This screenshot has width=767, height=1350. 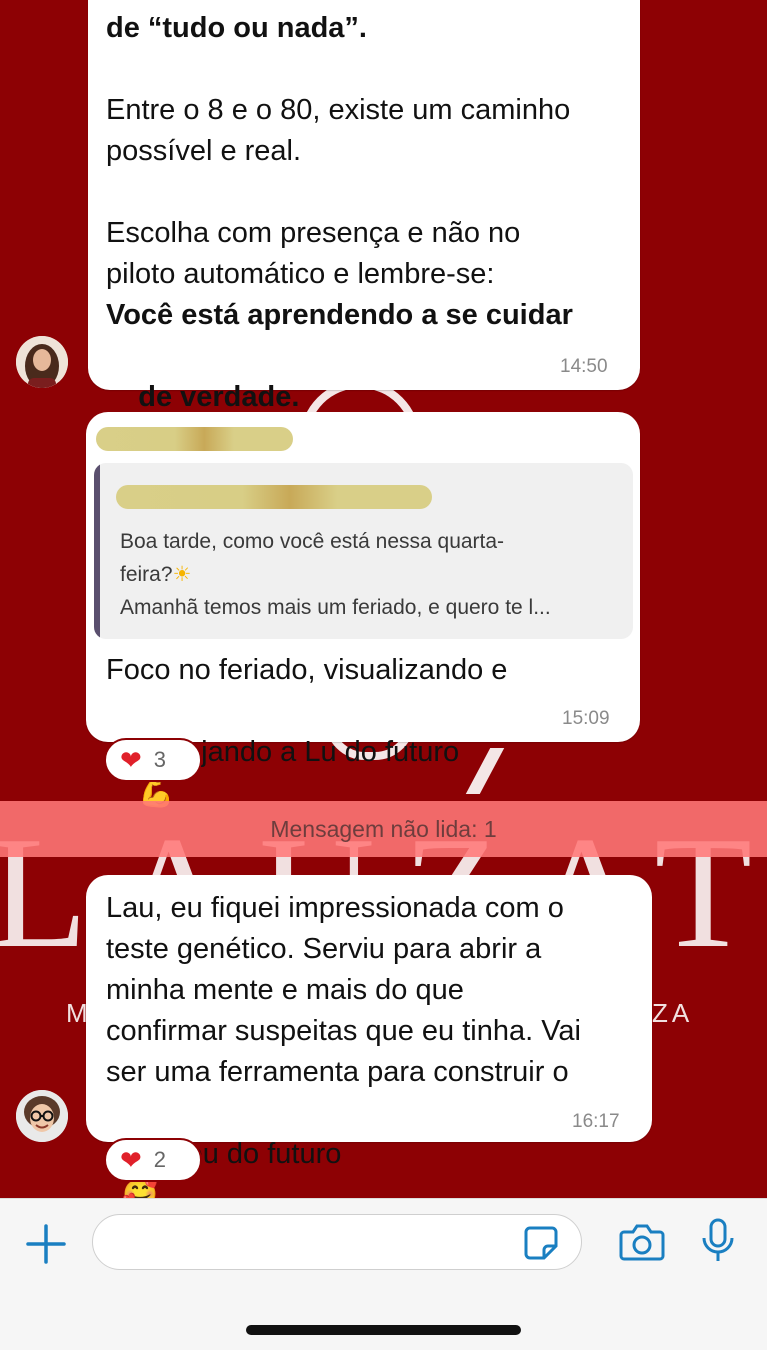 What do you see at coordinates (339, 315) in the screenshot?
I see `message-text-line: Você está aprendendo a se cuidar` at bounding box center [339, 315].